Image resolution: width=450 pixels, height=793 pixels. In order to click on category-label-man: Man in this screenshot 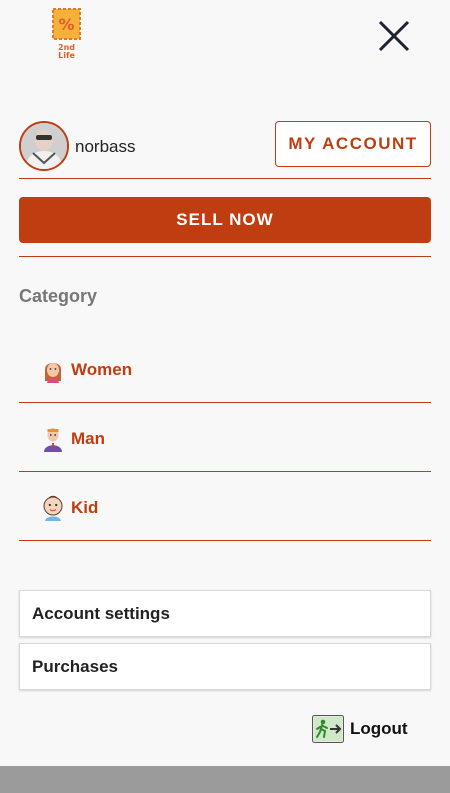, I will do `click(88, 438)`.